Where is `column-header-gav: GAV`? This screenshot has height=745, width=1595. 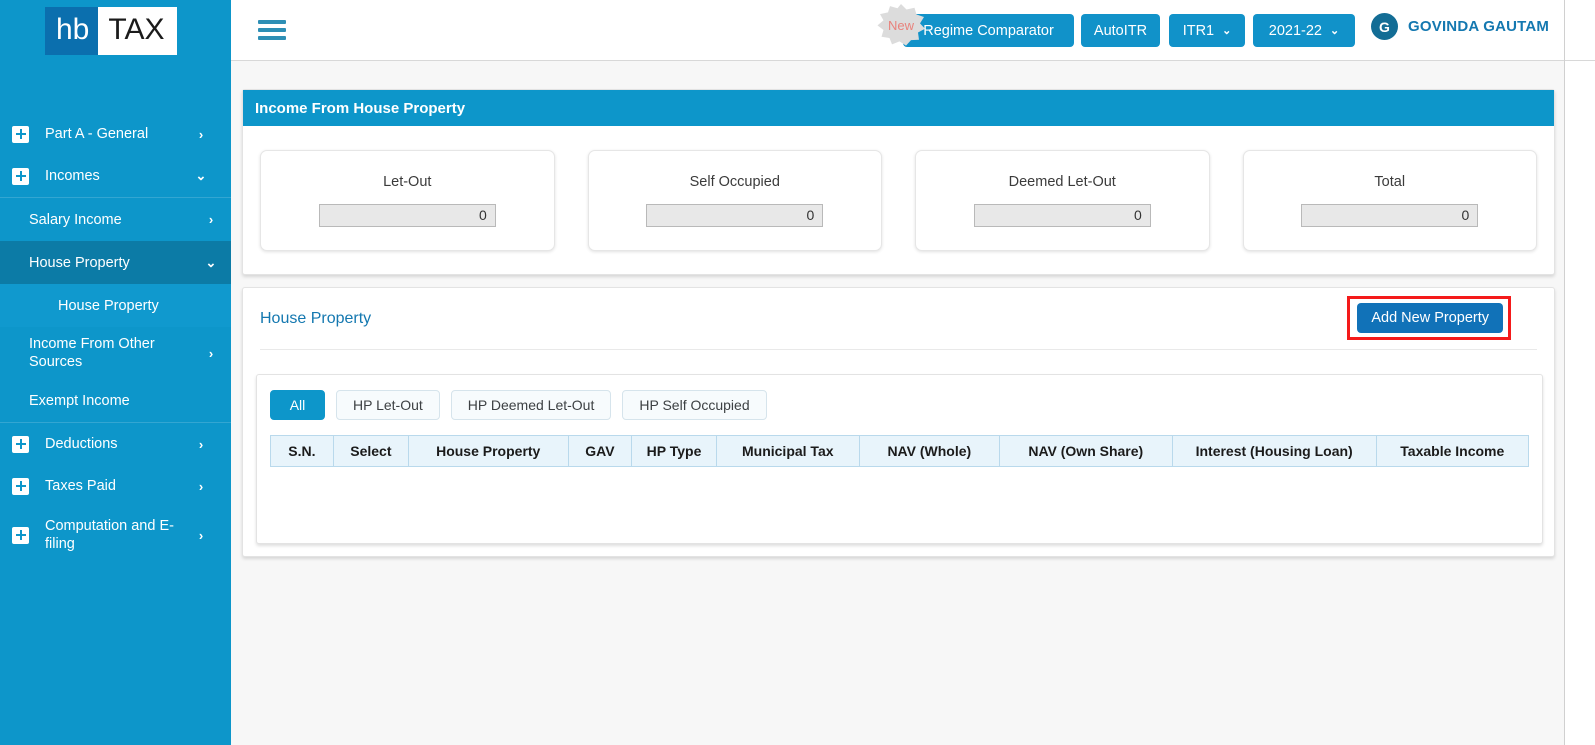 column-header-gav: GAV is located at coordinates (600, 451).